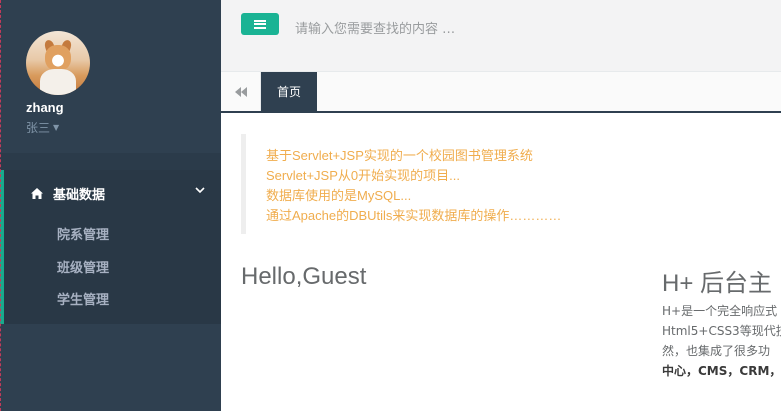 The width and height of the screenshot is (781, 411). What do you see at coordinates (58, 82) in the screenshot?
I see `avatar-dog-body` at bounding box center [58, 82].